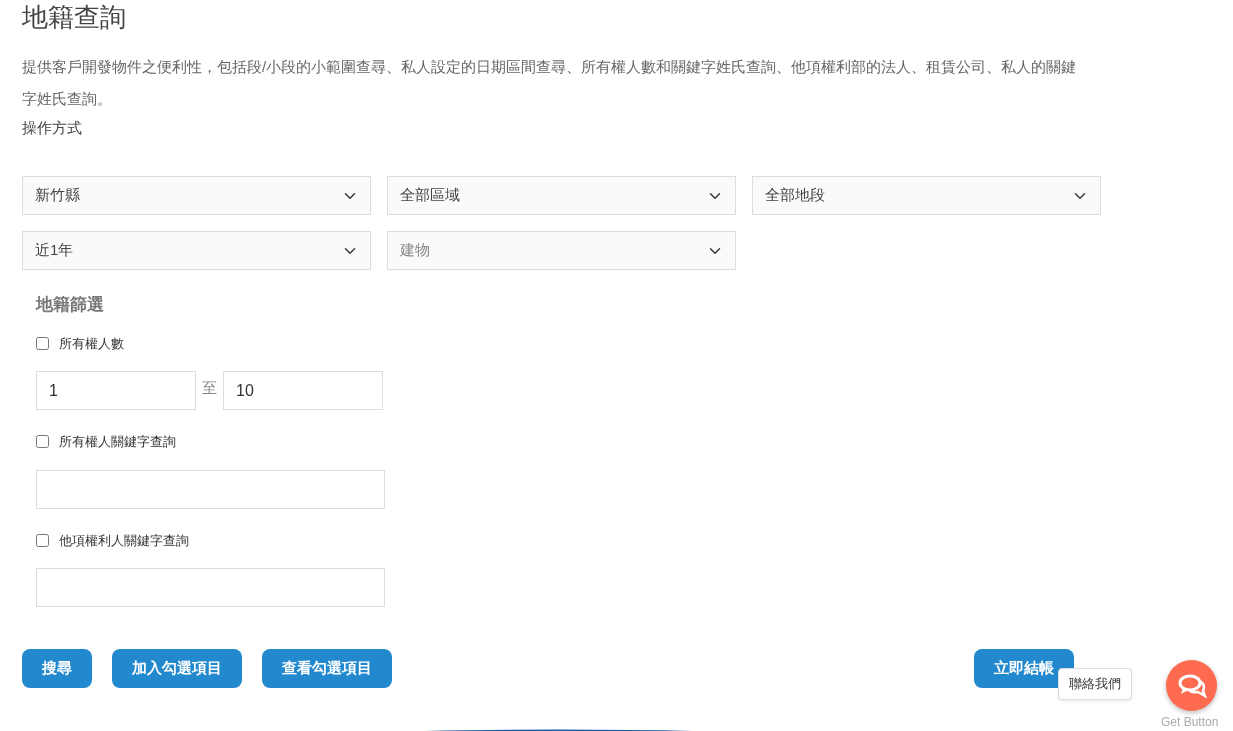 Image resolution: width=1233 pixels, height=731 pixels. Describe the element at coordinates (74, 18) in the screenshot. I see `page-title: 地籍查詢` at that location.